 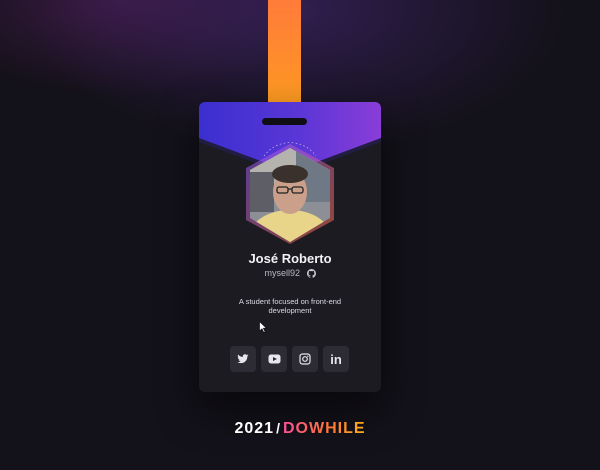 I want to click on avatar, so click(x=290, y=195).